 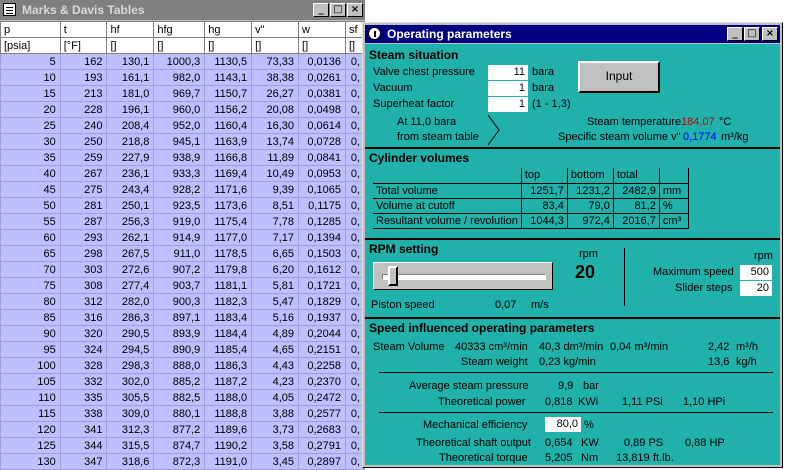 What do you see at coordinates (275, 461) in the screenshot?
I see `table-cell: 3,45` at bounding box center [275, 461].